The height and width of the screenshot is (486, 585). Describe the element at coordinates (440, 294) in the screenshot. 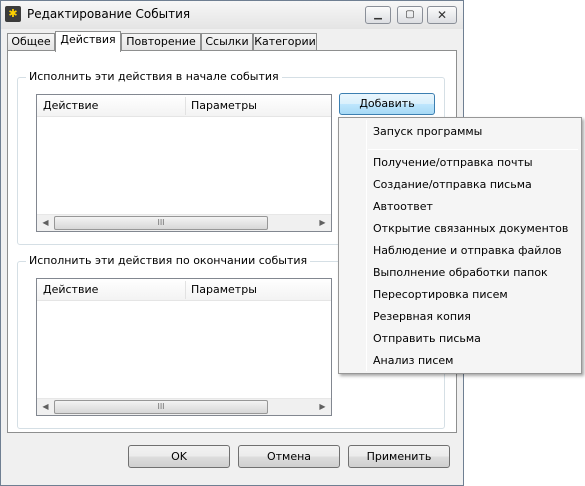

I see `menu-item-resort-letters: Пересортировка писем` at that location.